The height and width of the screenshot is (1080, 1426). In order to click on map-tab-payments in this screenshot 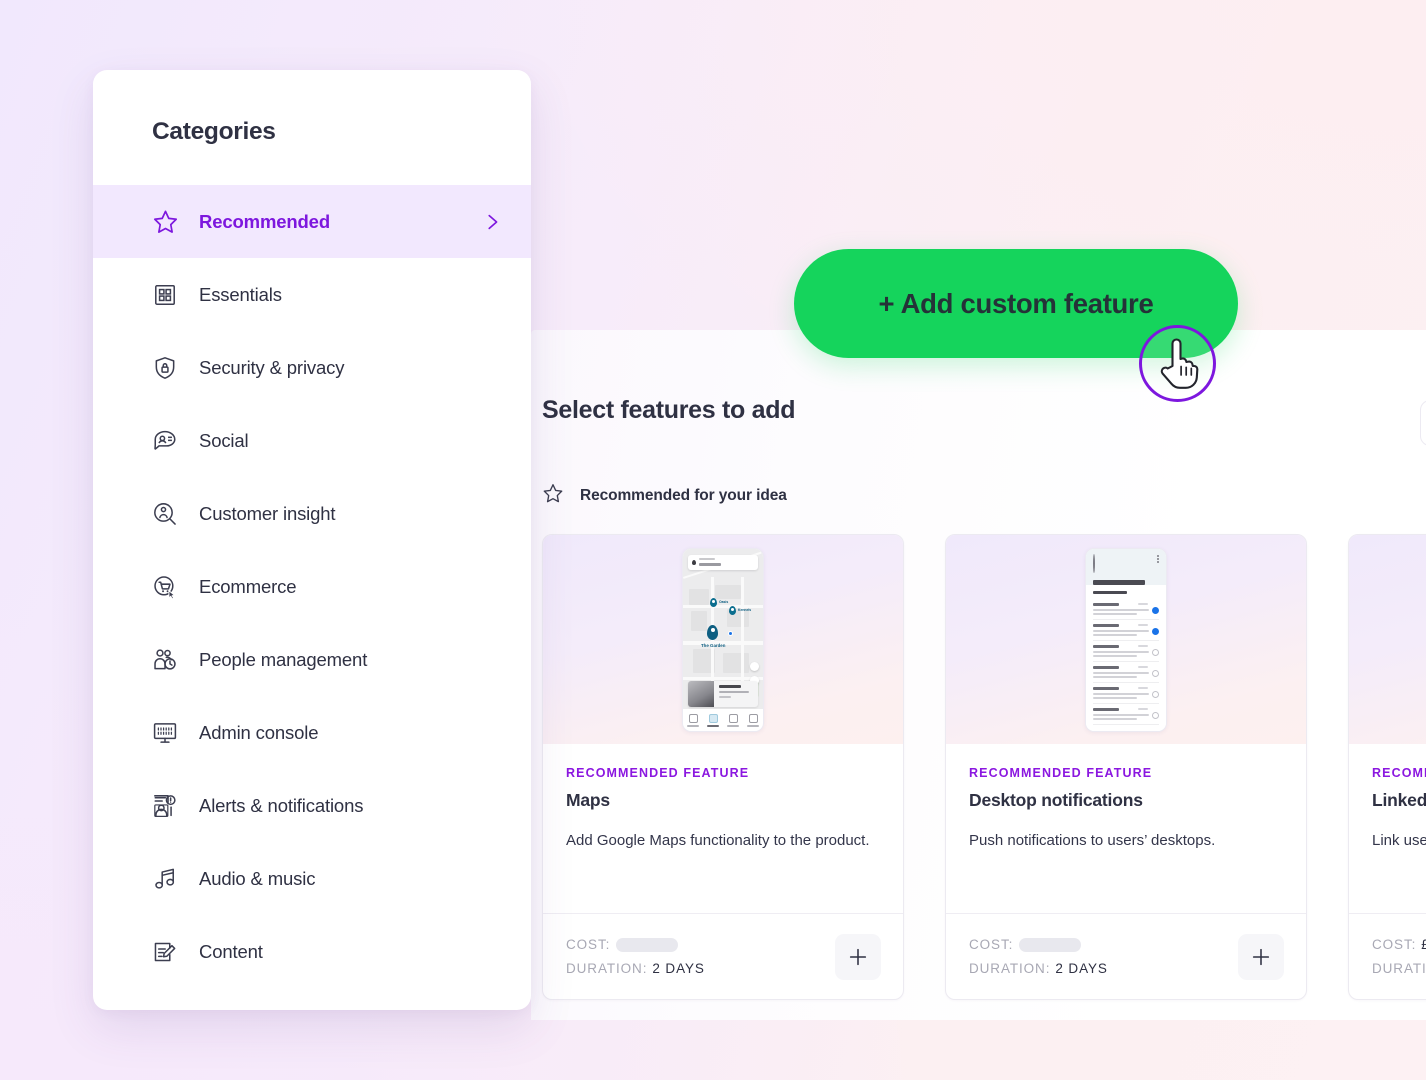, I will do `click(733, 720)`.